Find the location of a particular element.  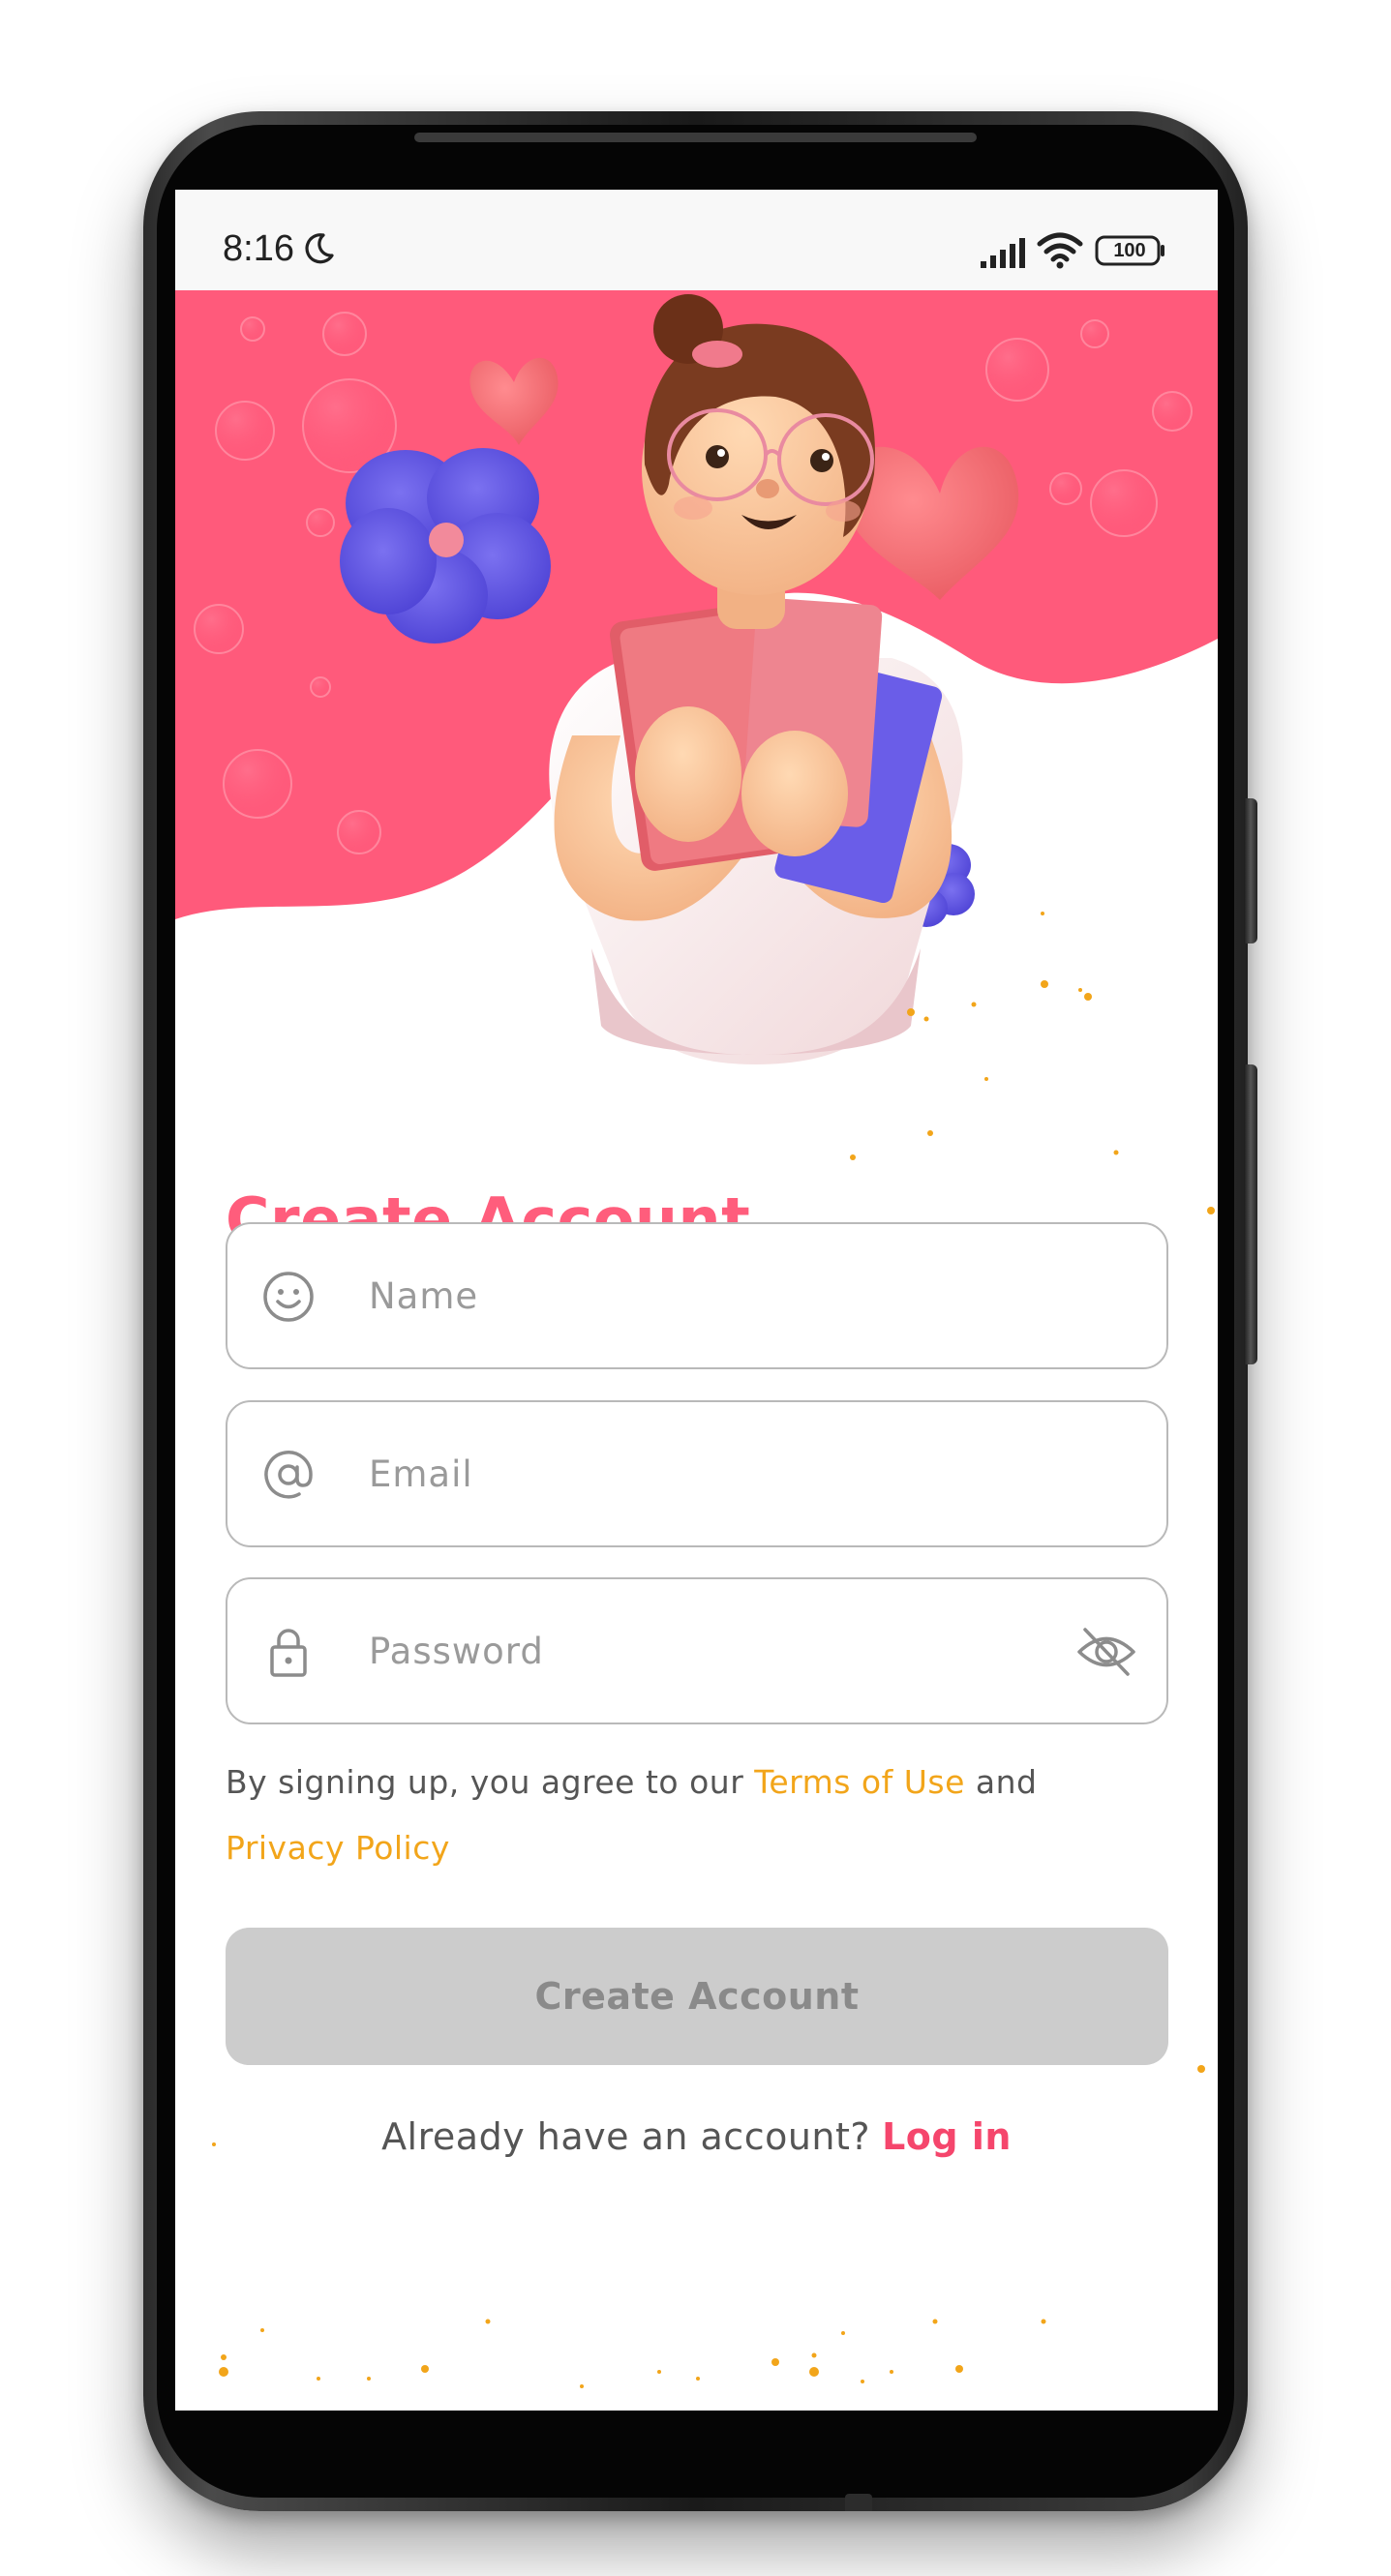

at-sign-icon is located at coordinates (288, 1475).